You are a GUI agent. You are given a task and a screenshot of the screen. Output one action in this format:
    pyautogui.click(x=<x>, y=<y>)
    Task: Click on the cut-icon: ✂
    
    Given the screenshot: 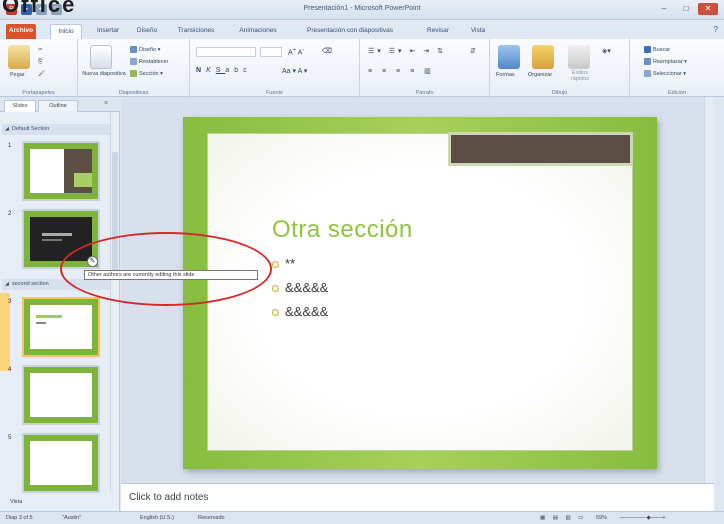 What is the action you would take?
    pyautogui.click(x=40, y=50)
    